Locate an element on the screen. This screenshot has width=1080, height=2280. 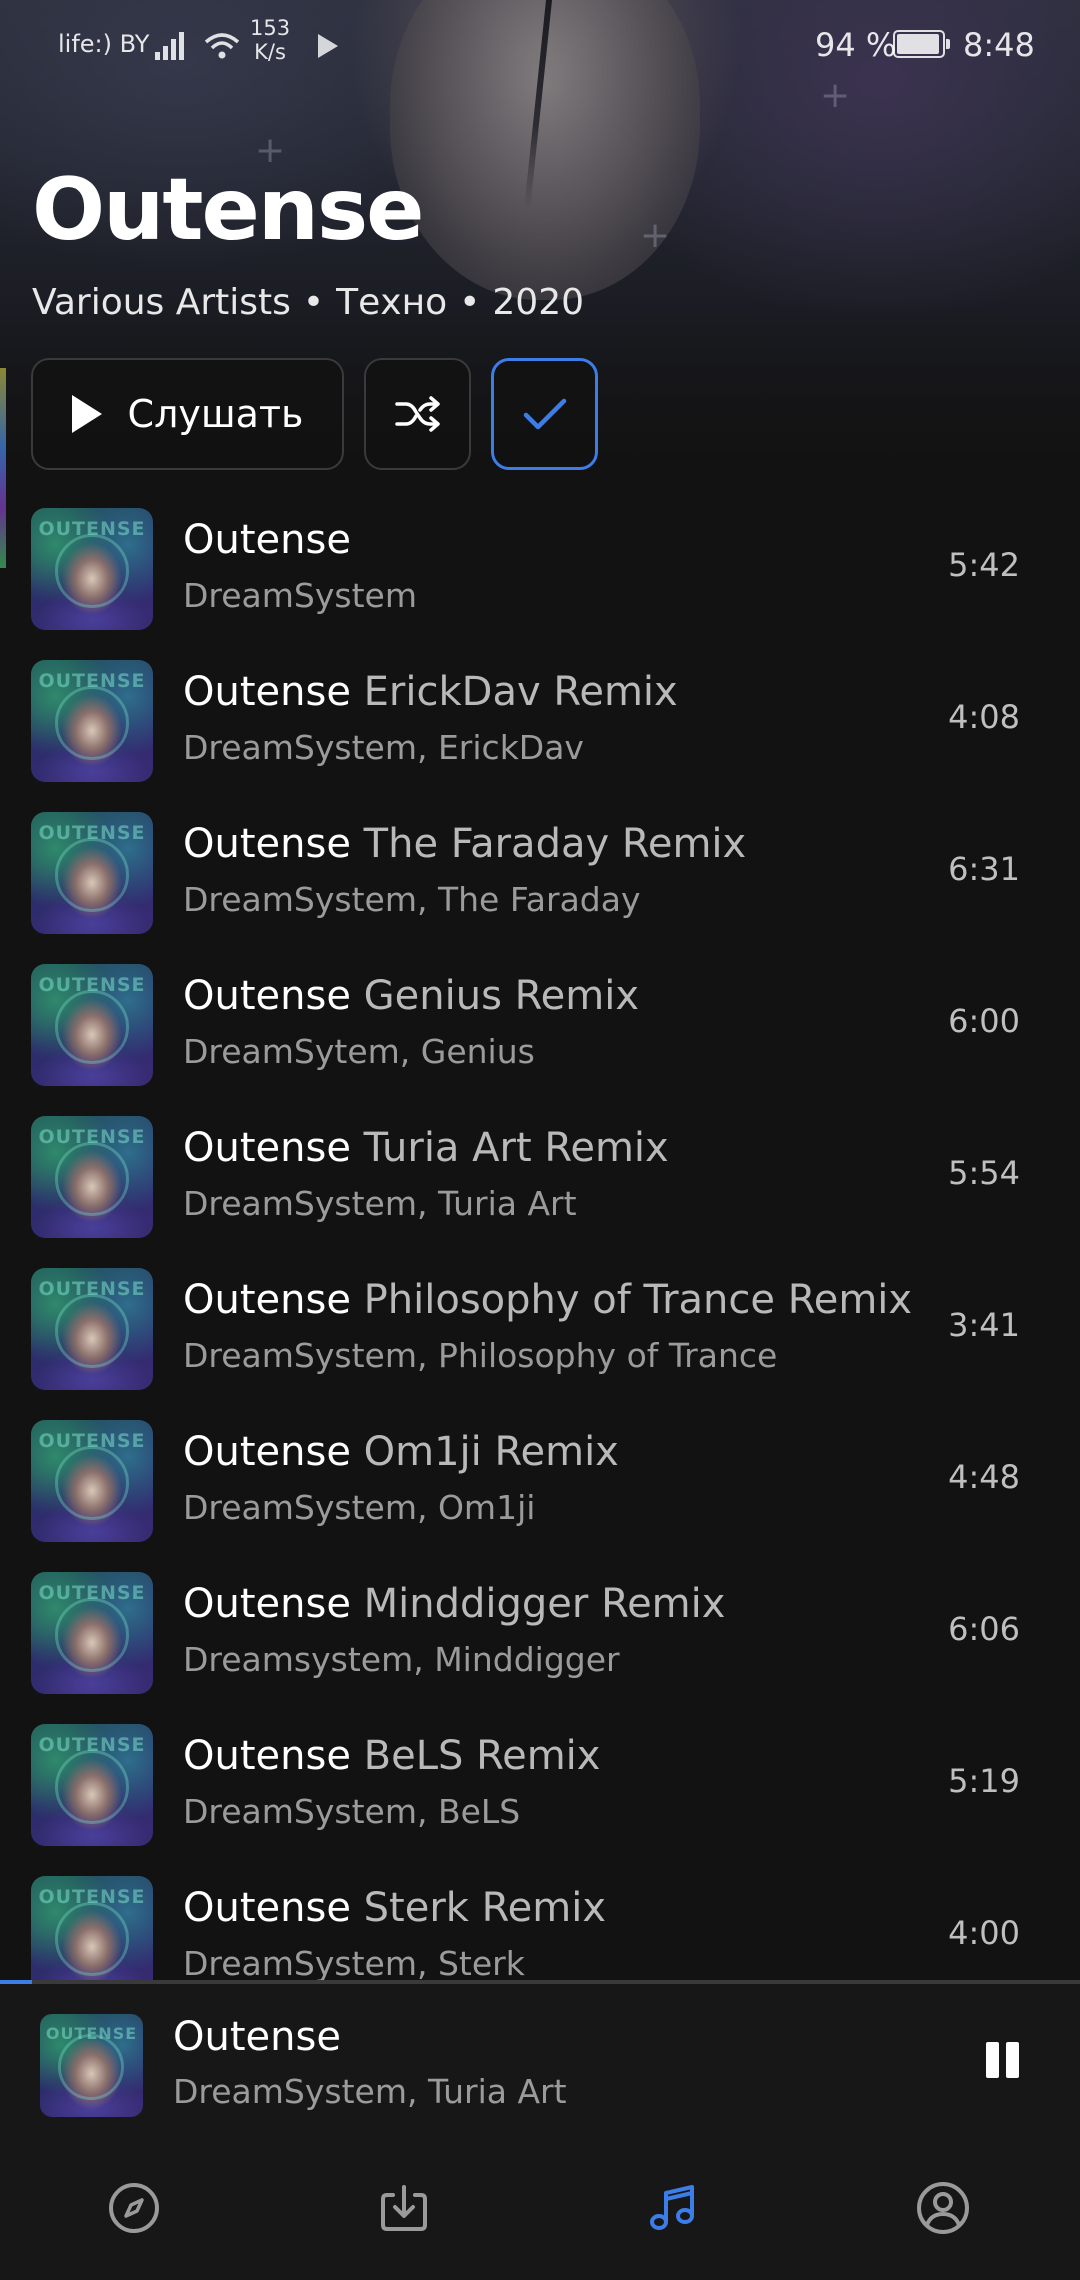
album-title: Outense is located at coordinates (228, 210).